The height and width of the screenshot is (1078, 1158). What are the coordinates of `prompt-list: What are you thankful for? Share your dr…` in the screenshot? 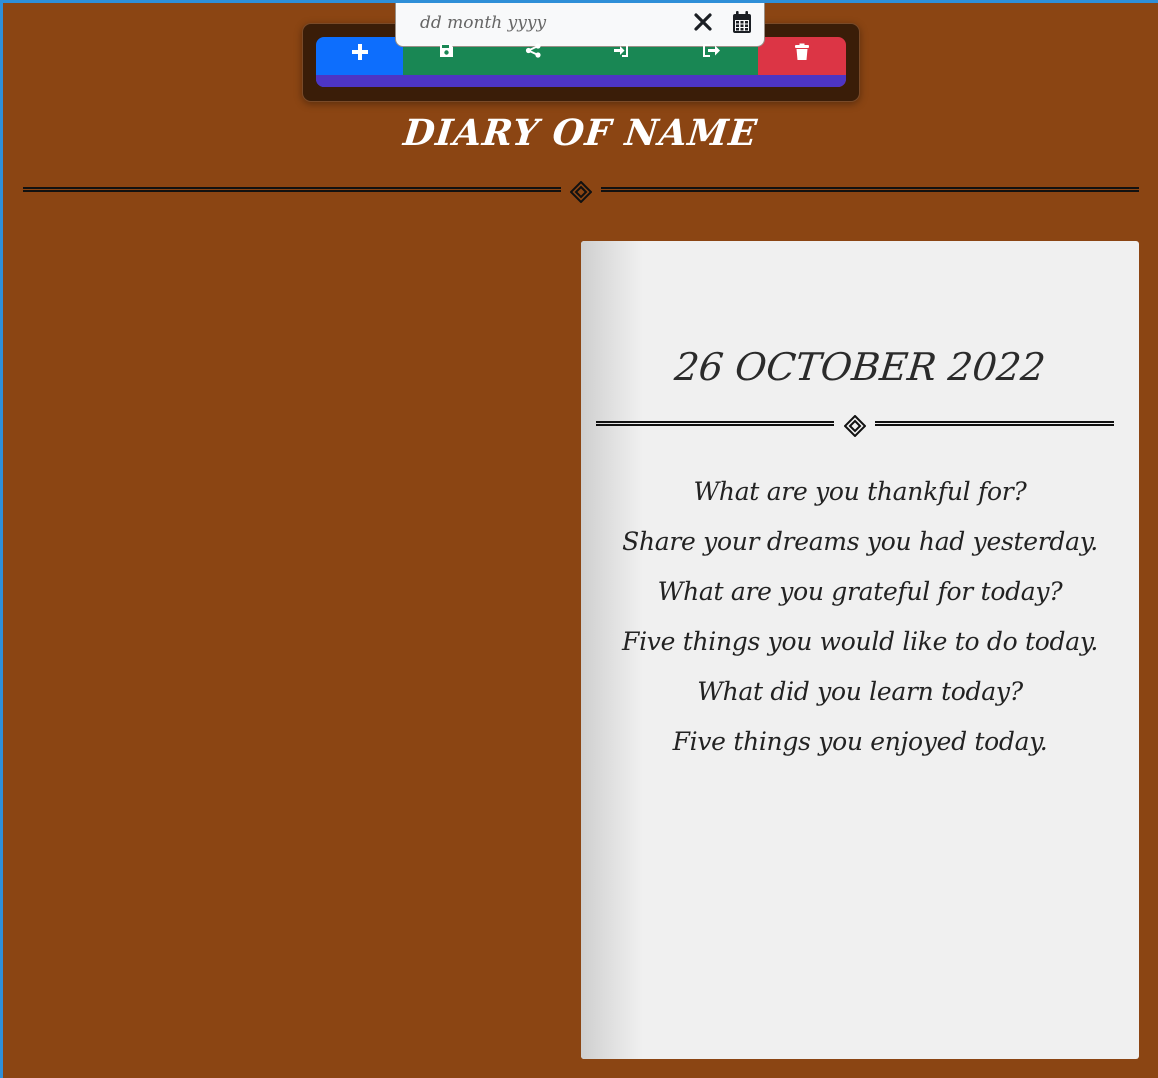 It's located at (860, 617).